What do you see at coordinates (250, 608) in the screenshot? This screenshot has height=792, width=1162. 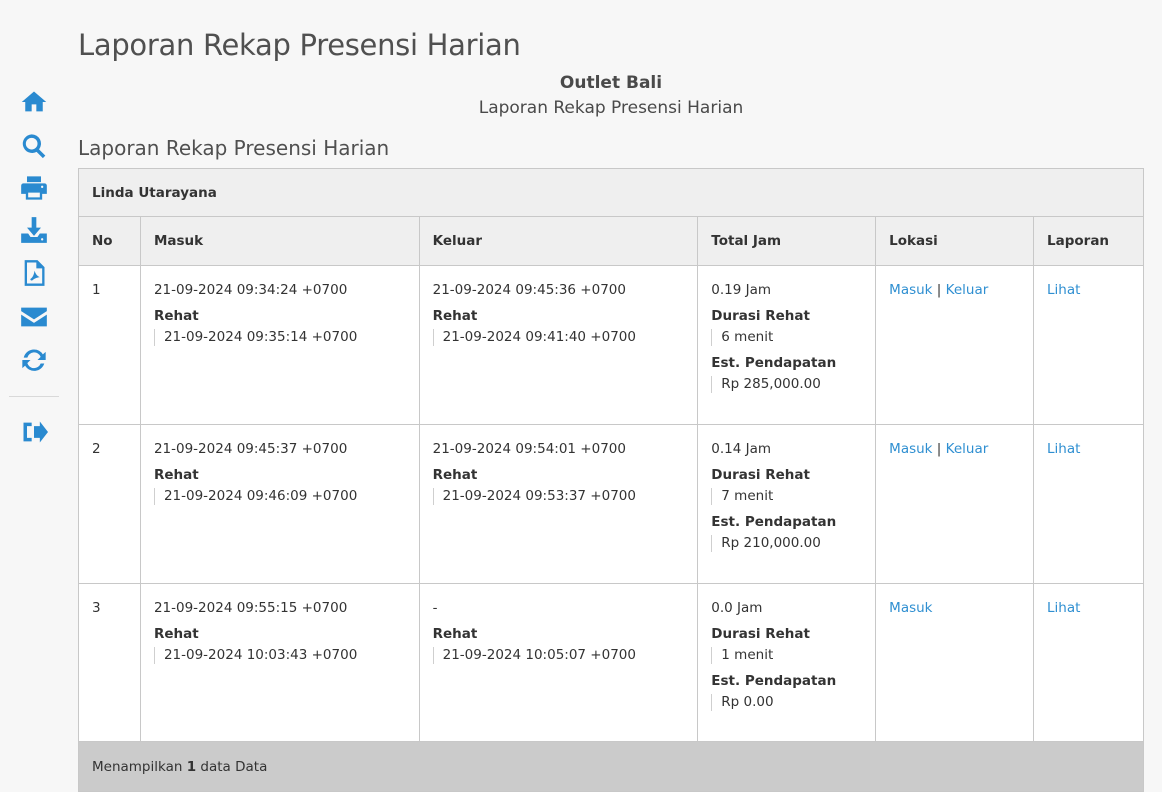 I see `masuk-time: 21-09-2024 09:55:15 +0700` at bounding box center [250, 608].